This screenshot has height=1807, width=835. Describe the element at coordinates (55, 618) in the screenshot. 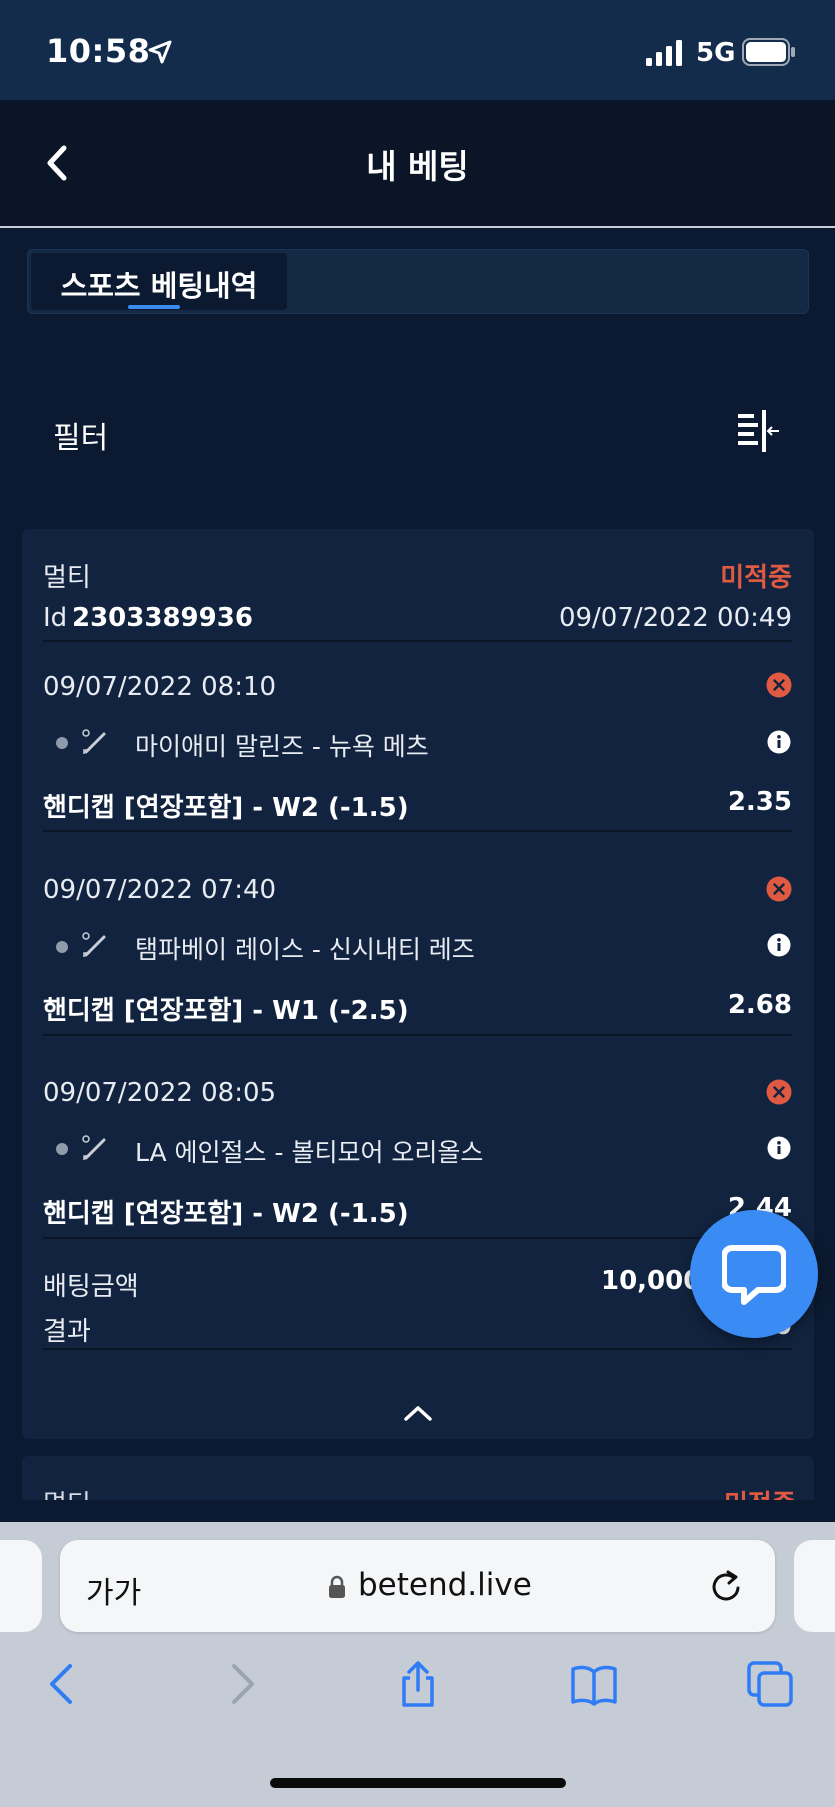

I see `bet-id-label: Id` at that location.